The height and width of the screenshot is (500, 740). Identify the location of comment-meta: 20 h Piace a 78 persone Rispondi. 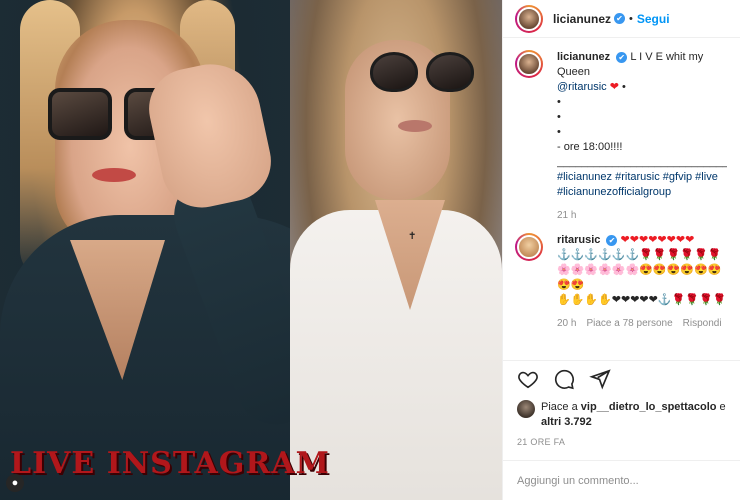
(642, 323).